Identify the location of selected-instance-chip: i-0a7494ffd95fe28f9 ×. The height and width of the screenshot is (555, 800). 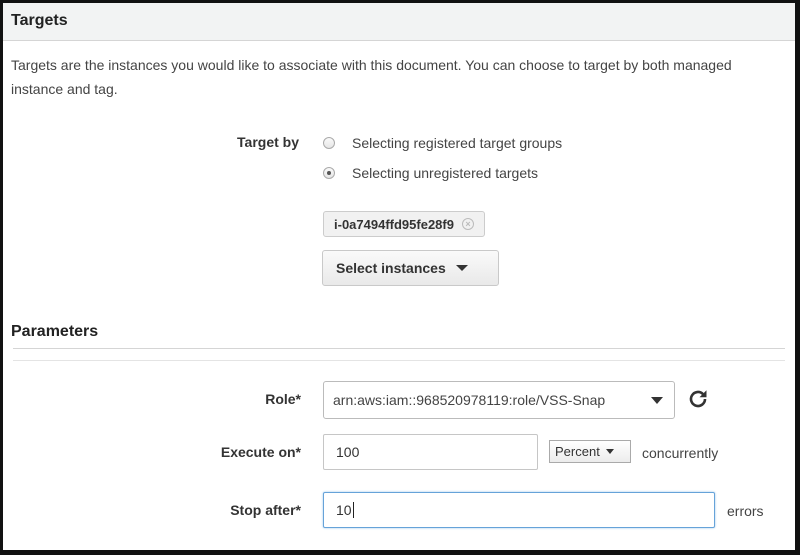
(404, 224).